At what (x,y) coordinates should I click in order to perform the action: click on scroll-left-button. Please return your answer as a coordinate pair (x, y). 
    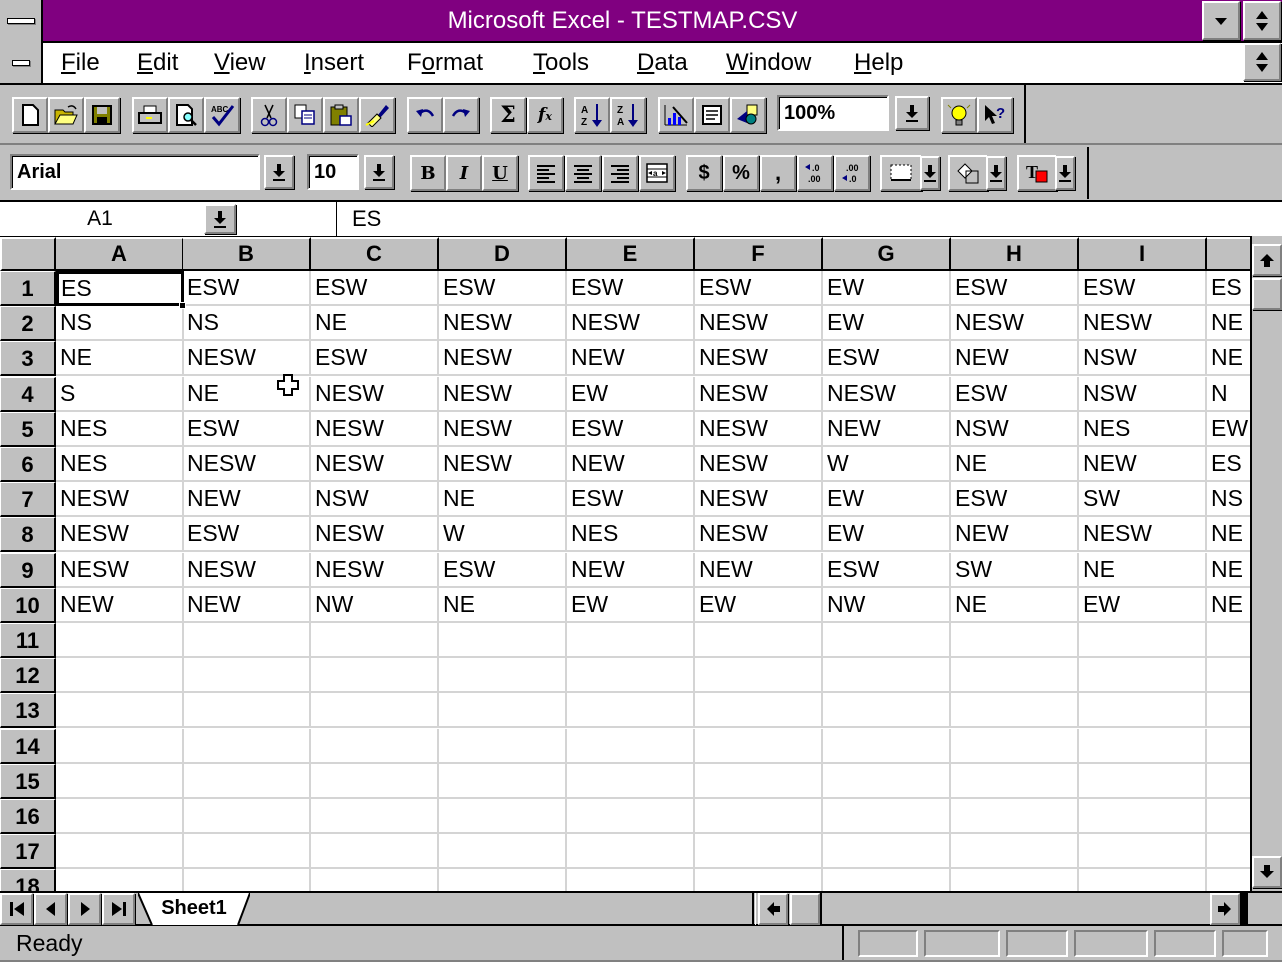
    Looking at the image, I should click on (773, 909).